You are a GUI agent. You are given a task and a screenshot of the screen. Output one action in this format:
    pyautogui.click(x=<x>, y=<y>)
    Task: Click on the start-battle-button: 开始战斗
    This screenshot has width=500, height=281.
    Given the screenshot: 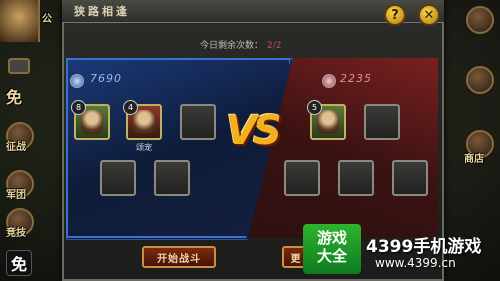 What is the action you would take?
    pyautogui.click(x=179, y=257)
    